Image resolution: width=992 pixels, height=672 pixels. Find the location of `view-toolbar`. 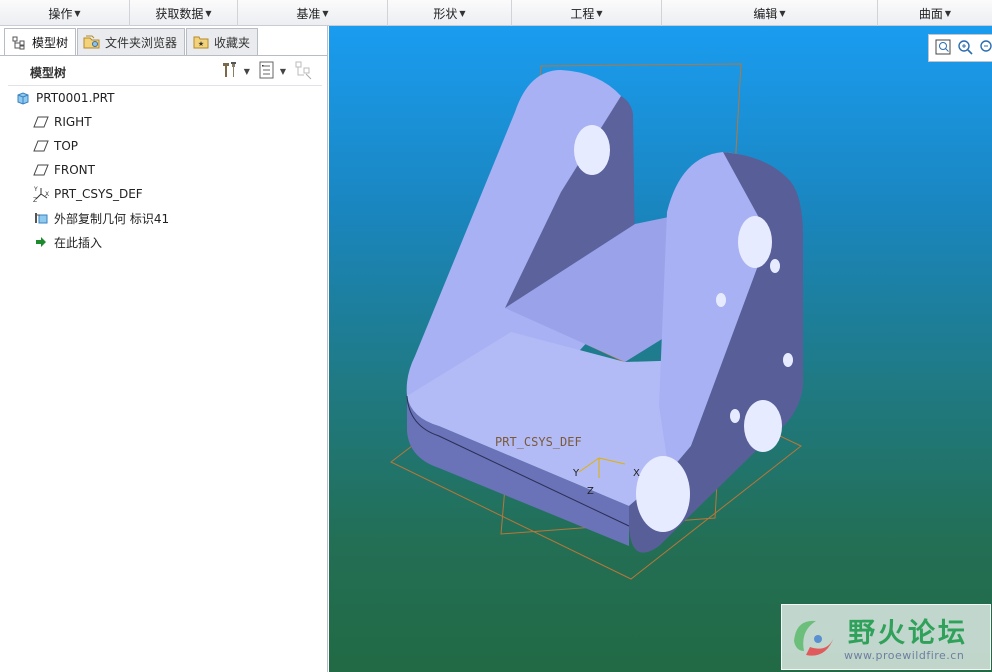

view-toolbar is located at coordinates (960, 48).